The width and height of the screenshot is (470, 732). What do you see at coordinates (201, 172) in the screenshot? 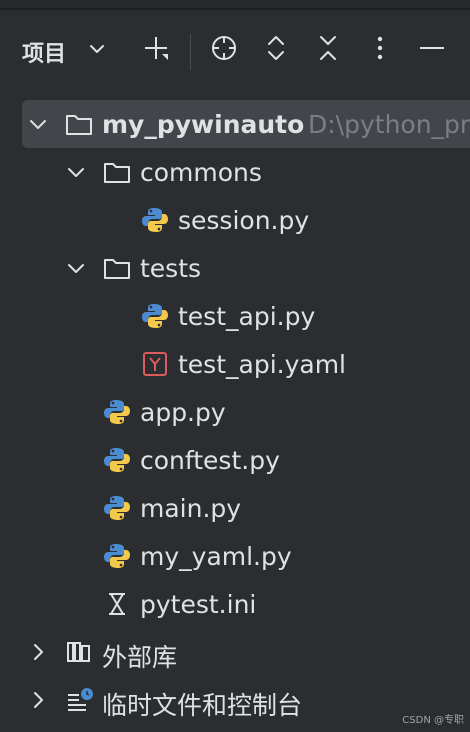
I see `tree-item-label: commons` at bounding box center [201, 172].